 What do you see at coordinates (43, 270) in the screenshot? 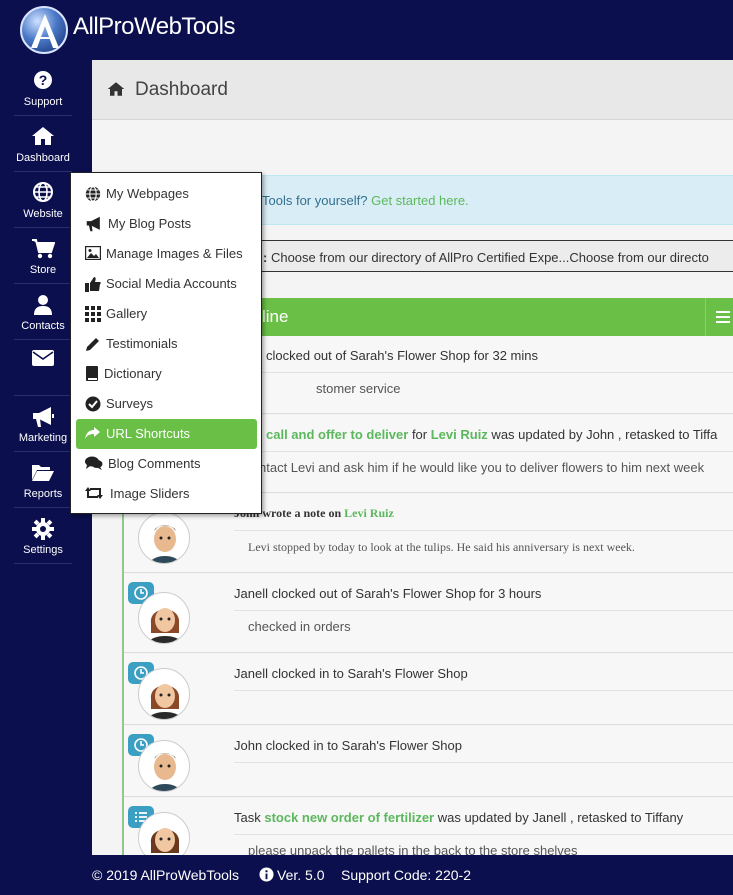
I see `sidebar-item-label: Store` at bounding box center [43, 270].